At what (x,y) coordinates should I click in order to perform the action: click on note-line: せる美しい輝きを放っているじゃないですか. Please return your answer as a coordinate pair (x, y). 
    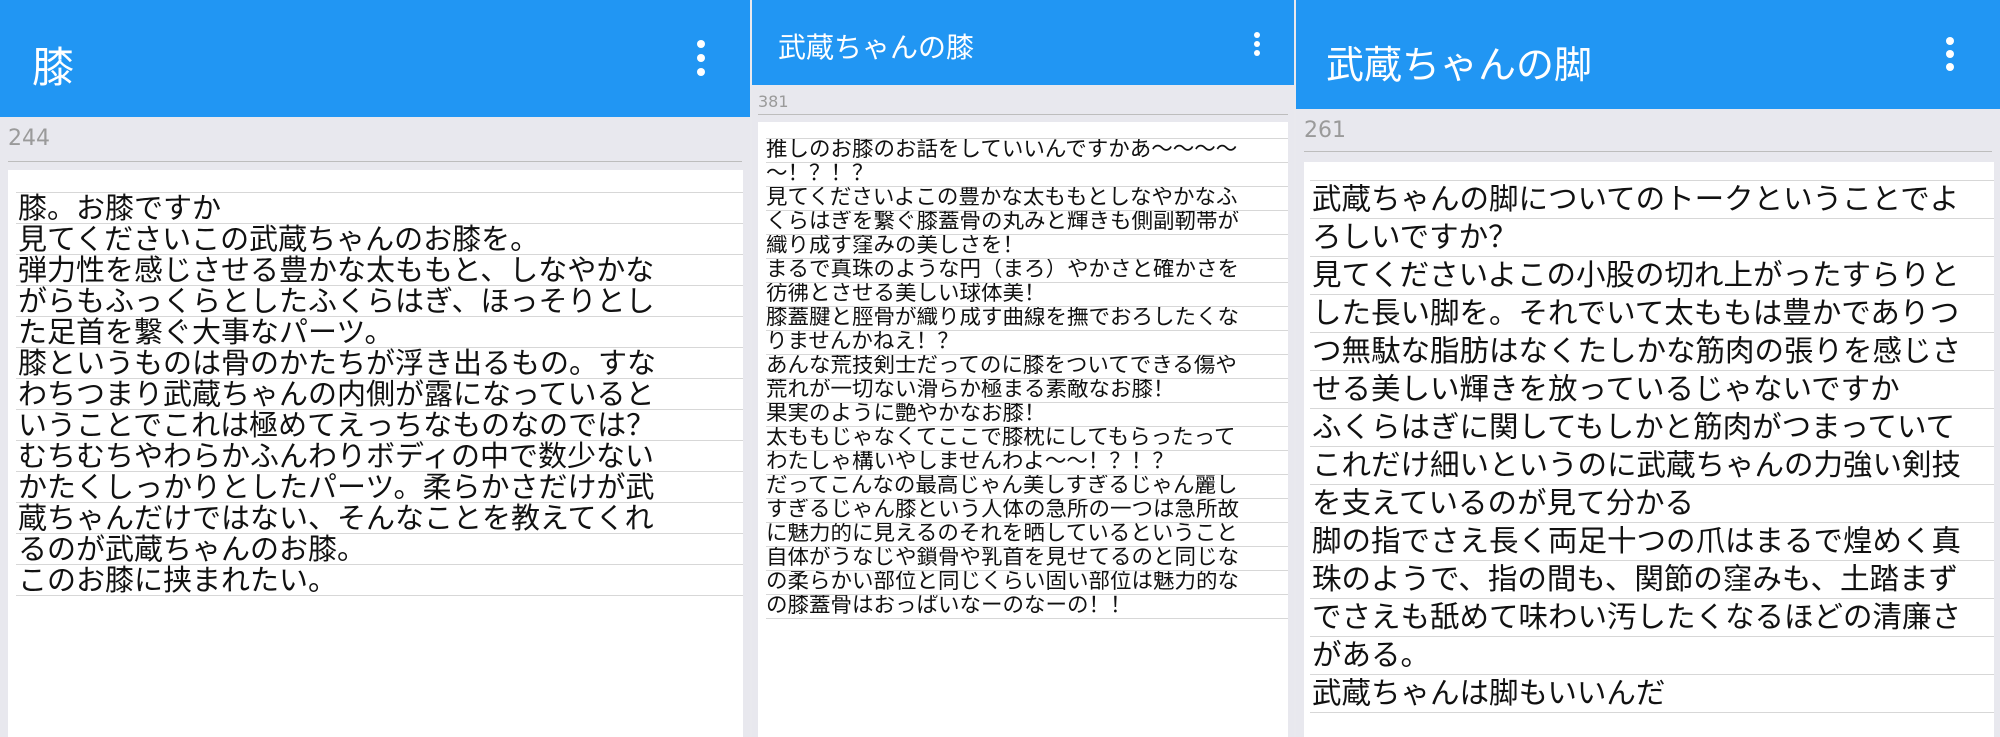
    Looking at the image, I should click on (1652, 390).